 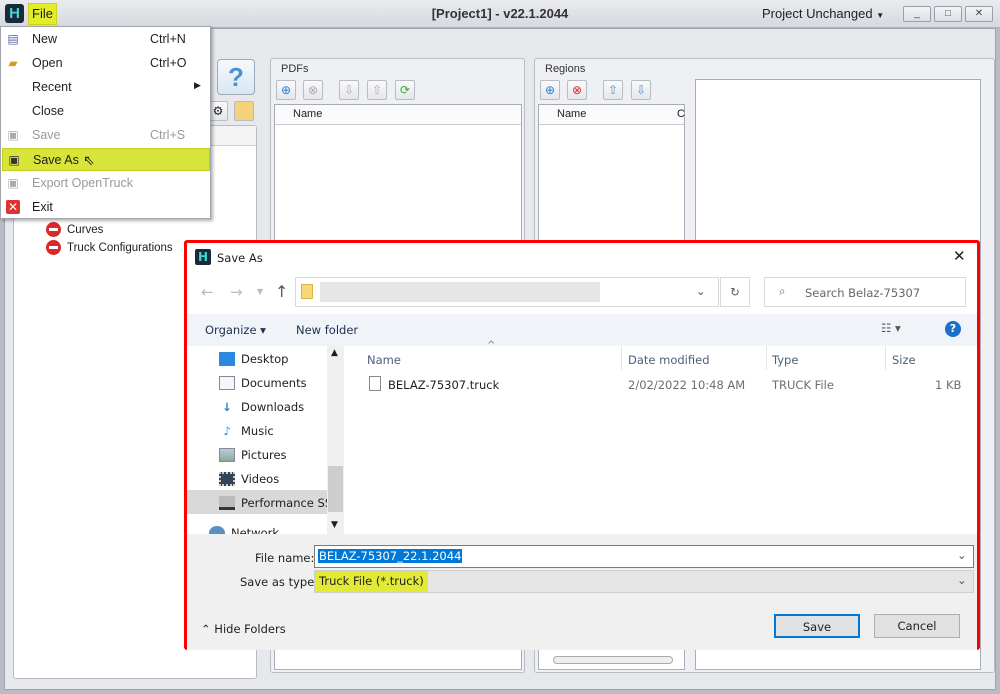 I want to click on nav-item-performance-ssd: Performance SSD, so click(x=274, y=503).